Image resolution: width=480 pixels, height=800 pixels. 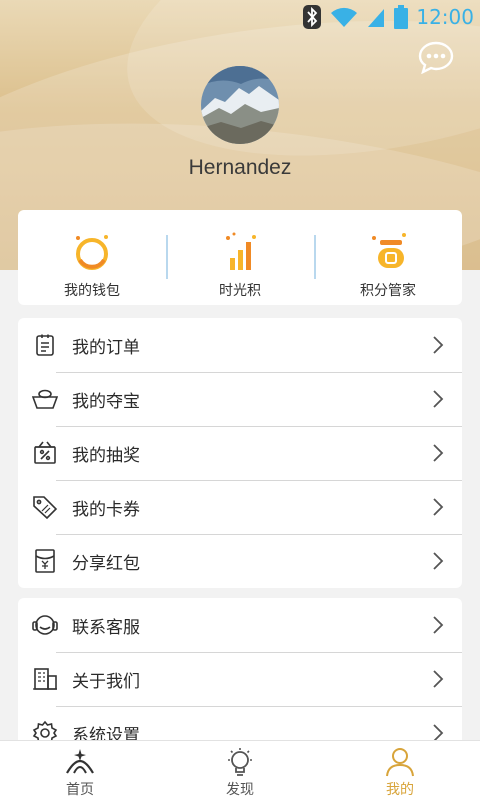 What do you see at coordinates (240, 790) in the screenshot?
I see `tab-label: 发现` at bounding box center [240, 790].